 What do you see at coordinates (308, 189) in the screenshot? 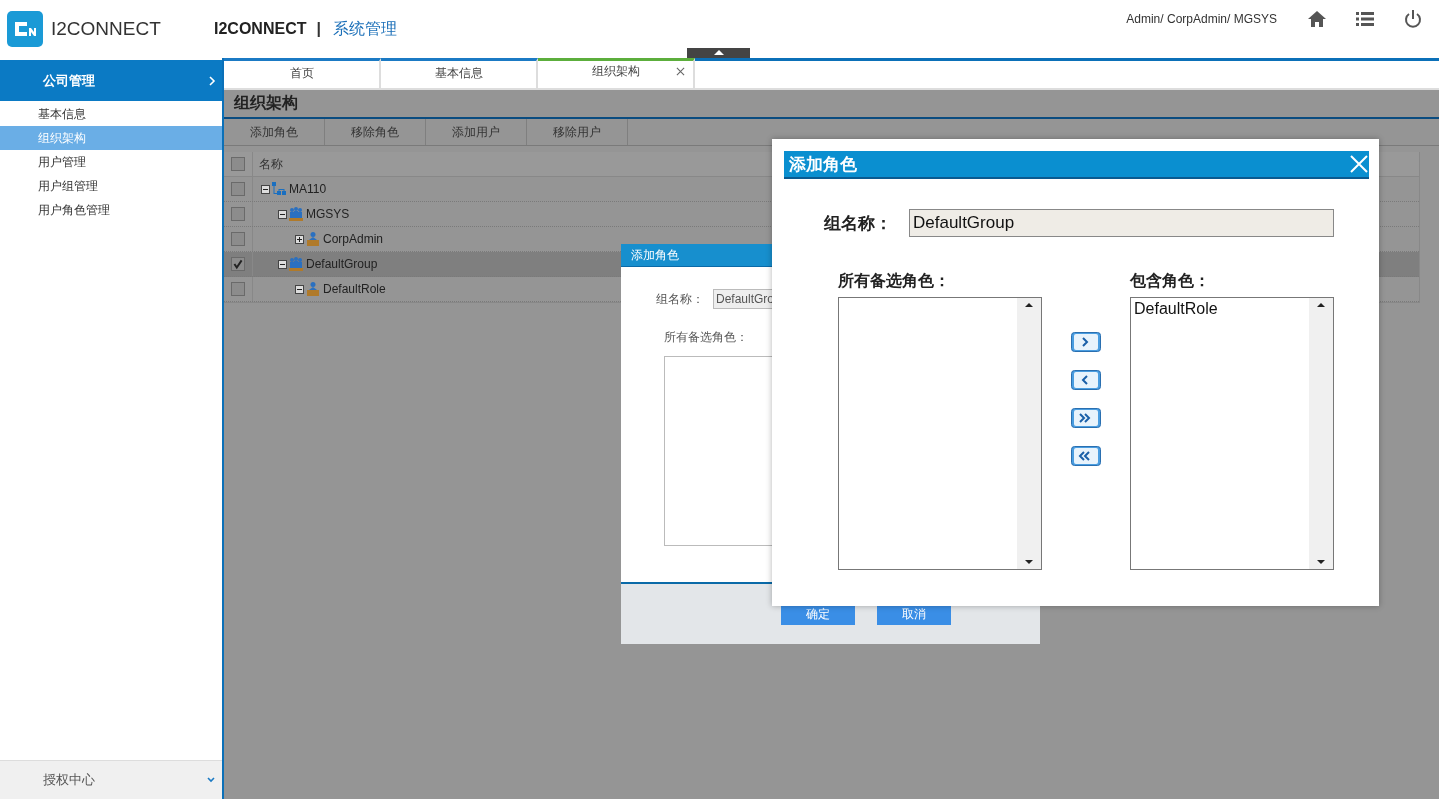
I see `tree-node-label: MA110` at bounding box center [308, 189].